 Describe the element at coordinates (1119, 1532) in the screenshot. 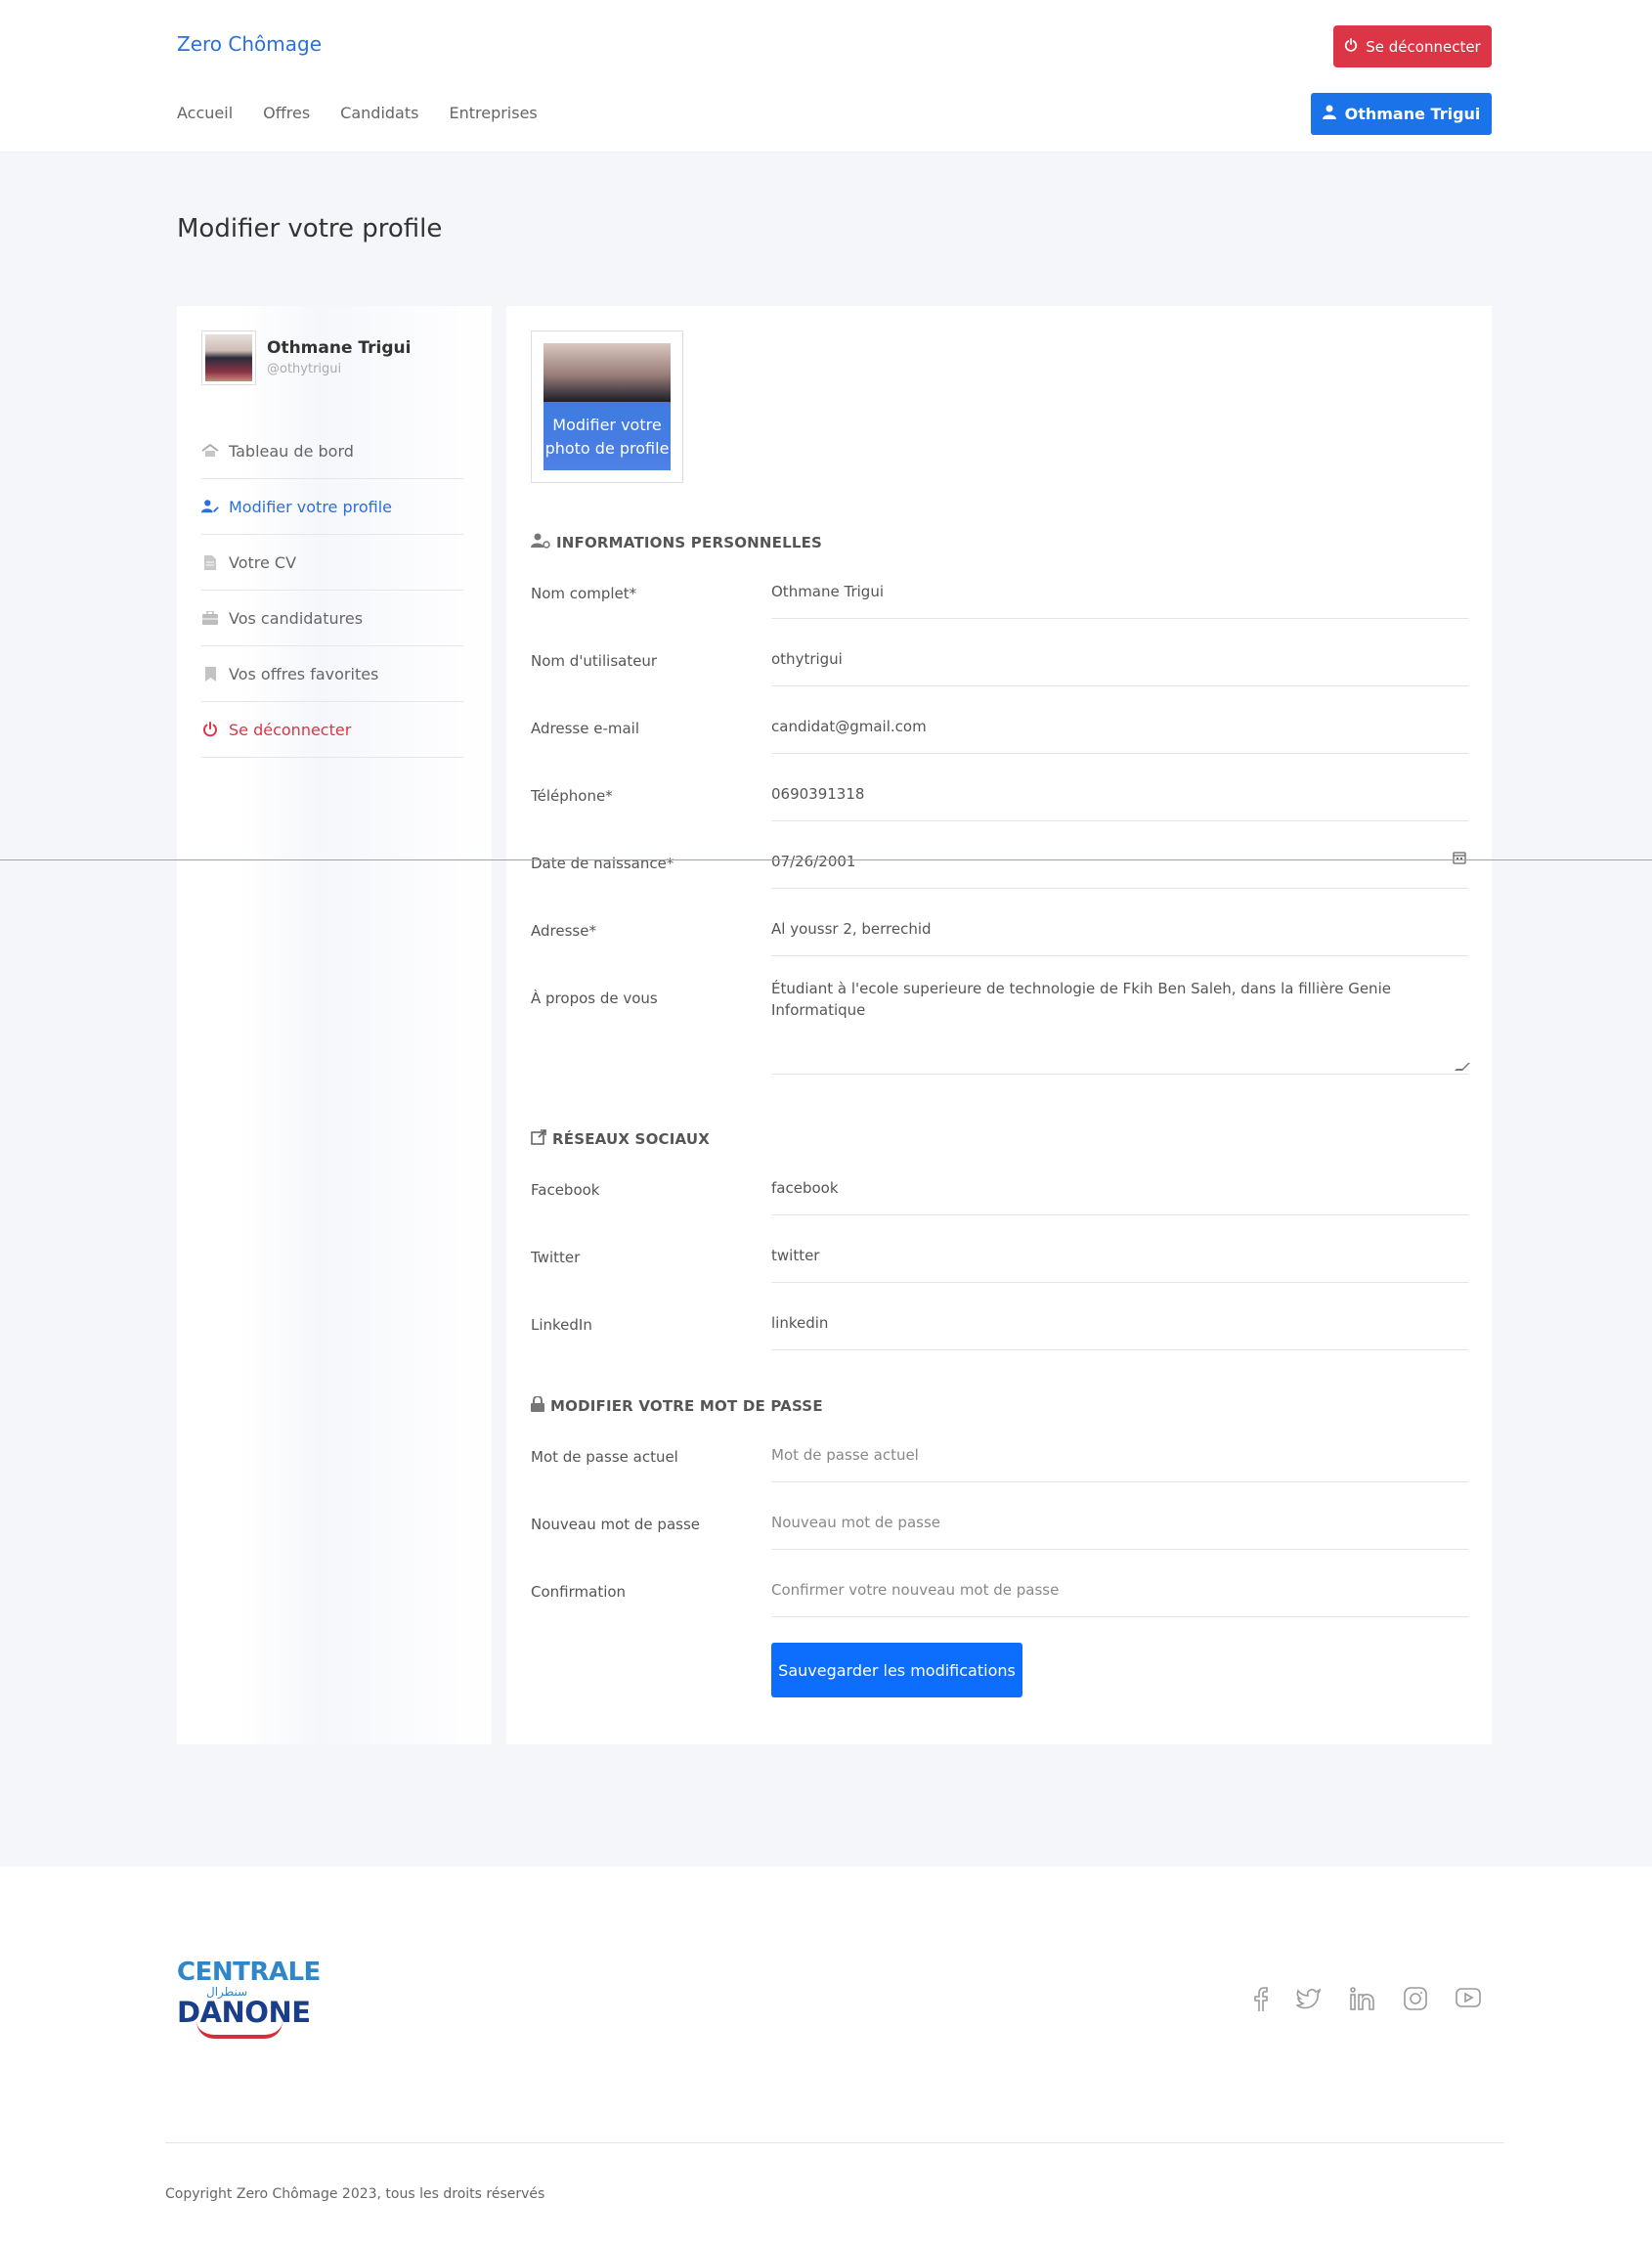

I see `new-password-field: Nouveau mot de passe` at that location.